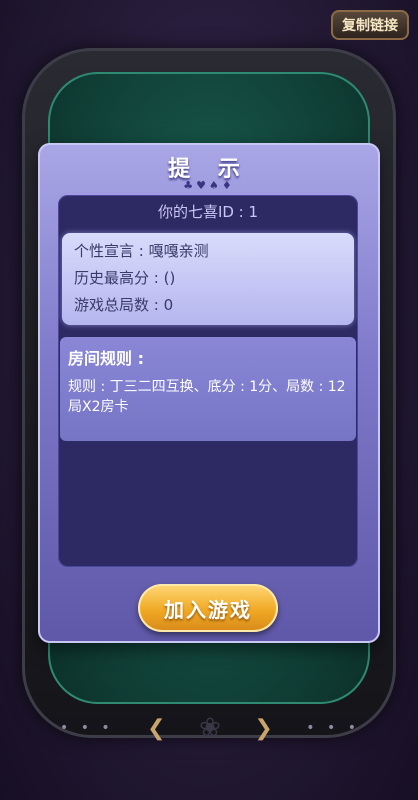  Describe the element at coordinates (370, 25) in the screenshot. I see `copy-link-button: 复制链接` at that location.